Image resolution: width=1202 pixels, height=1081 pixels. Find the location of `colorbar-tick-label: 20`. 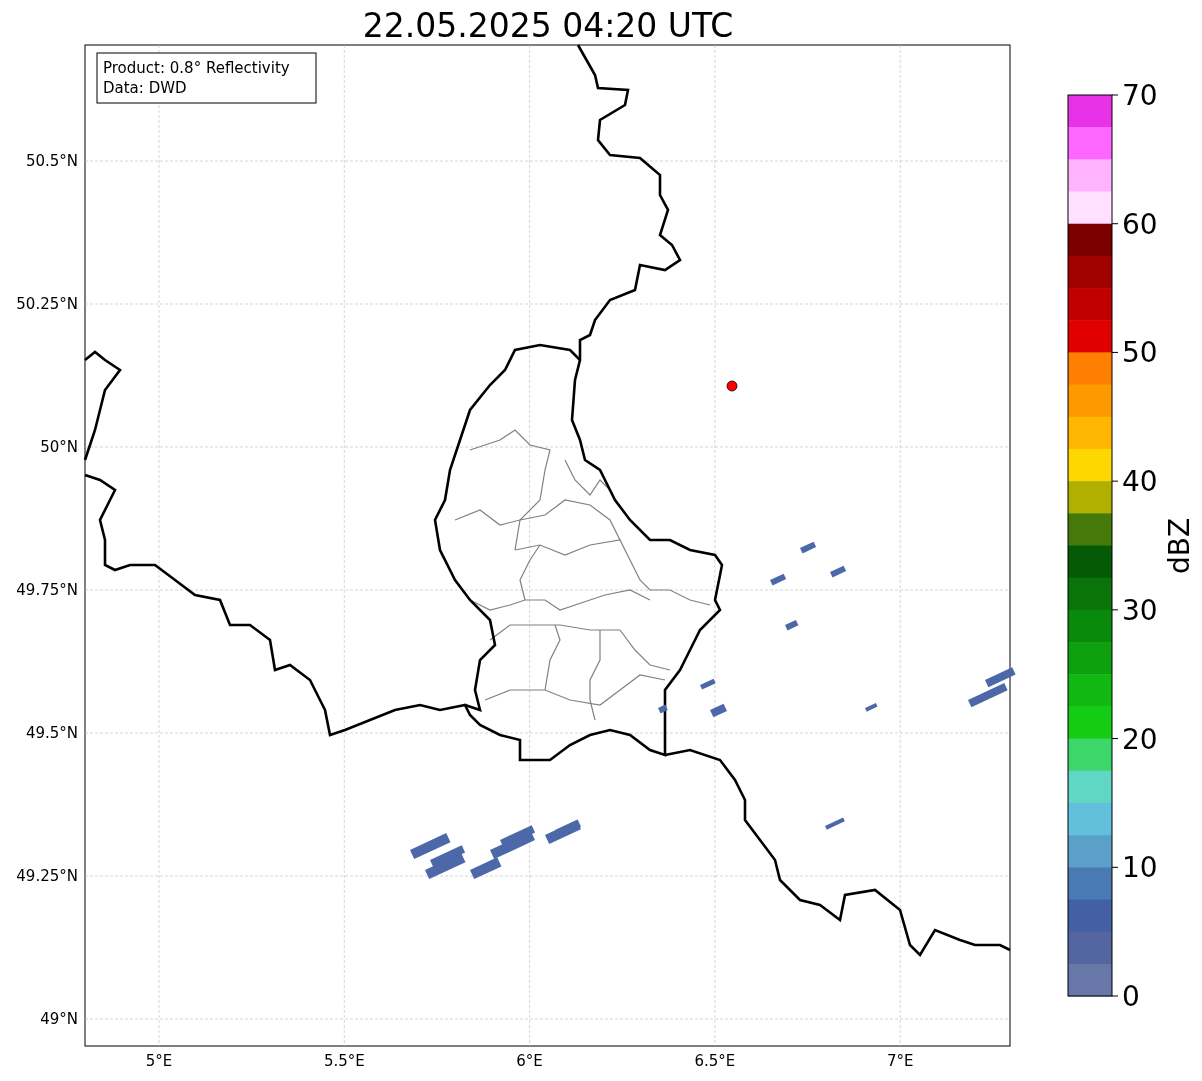

colorbar-tick-label: 20 is located at coordinates (1140, 739).